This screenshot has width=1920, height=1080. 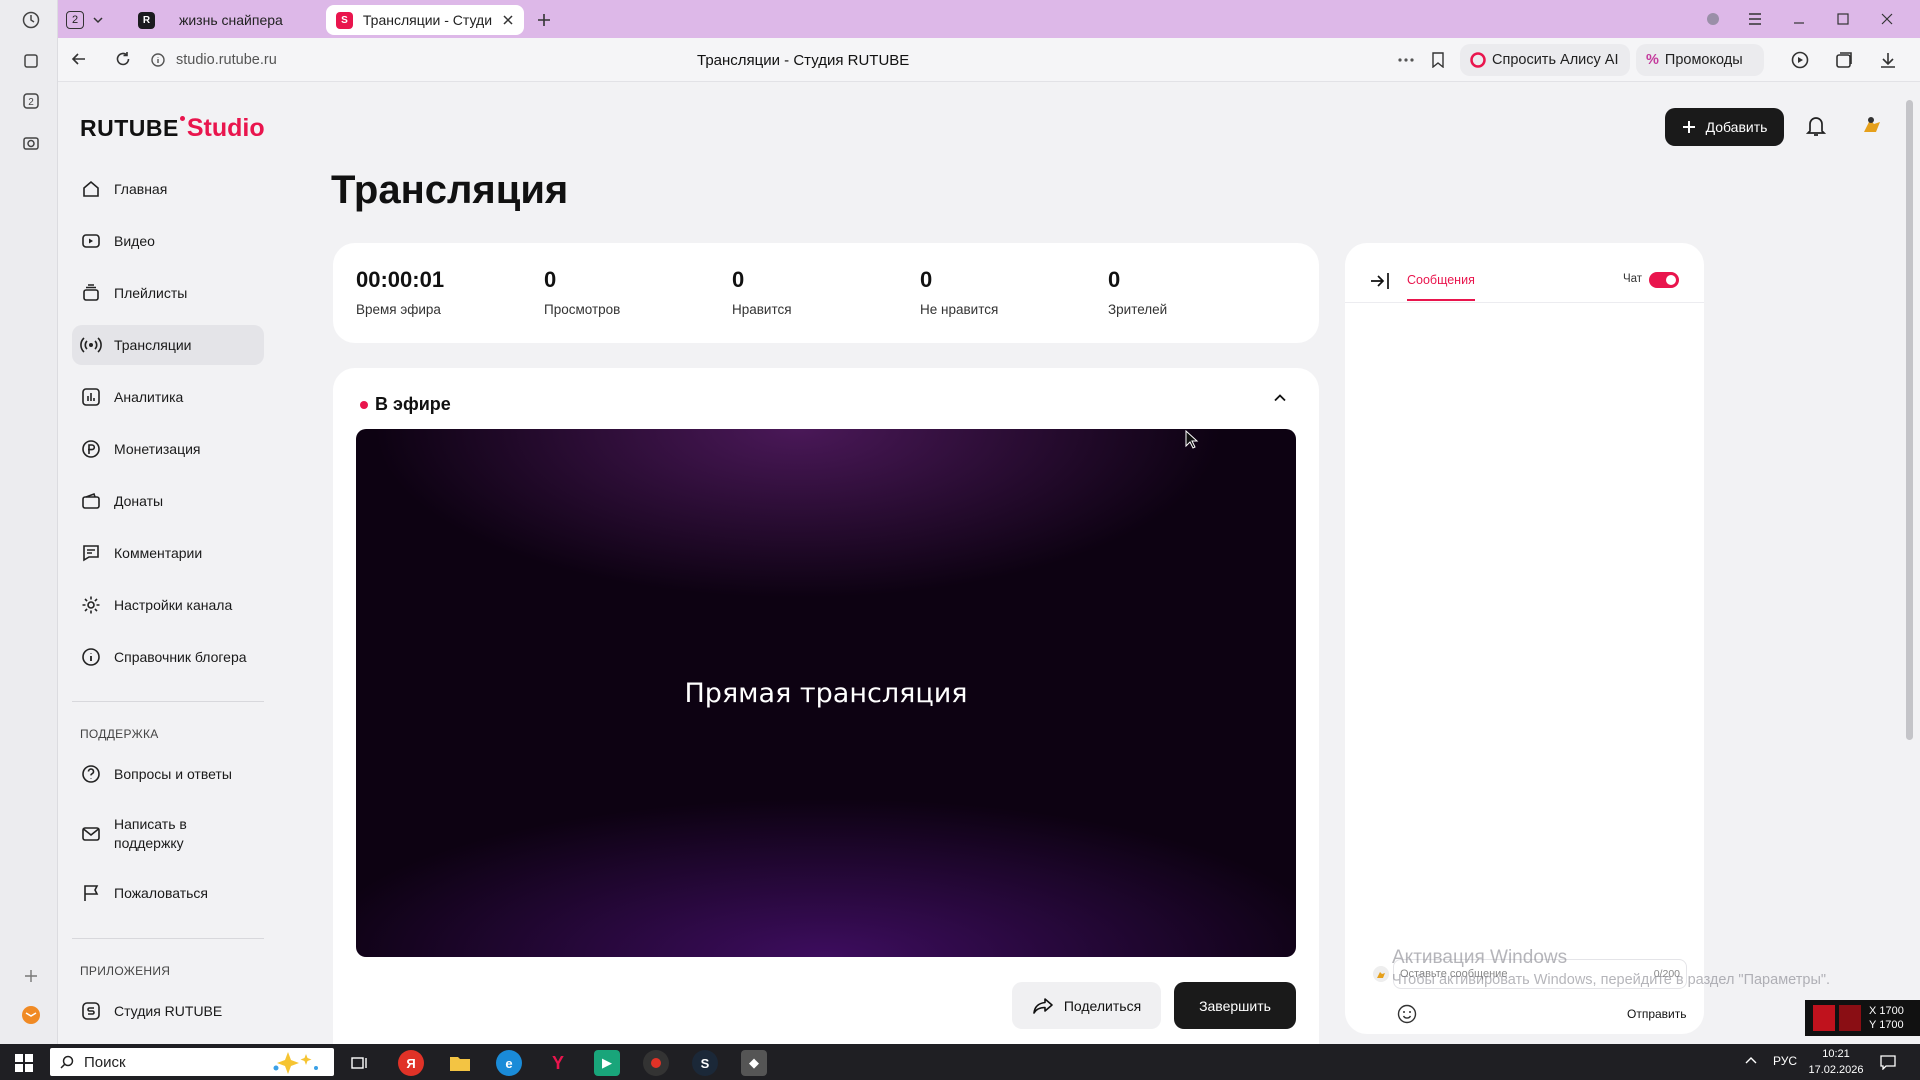 I want to click on logo-dot, so click(x=182, y=118).